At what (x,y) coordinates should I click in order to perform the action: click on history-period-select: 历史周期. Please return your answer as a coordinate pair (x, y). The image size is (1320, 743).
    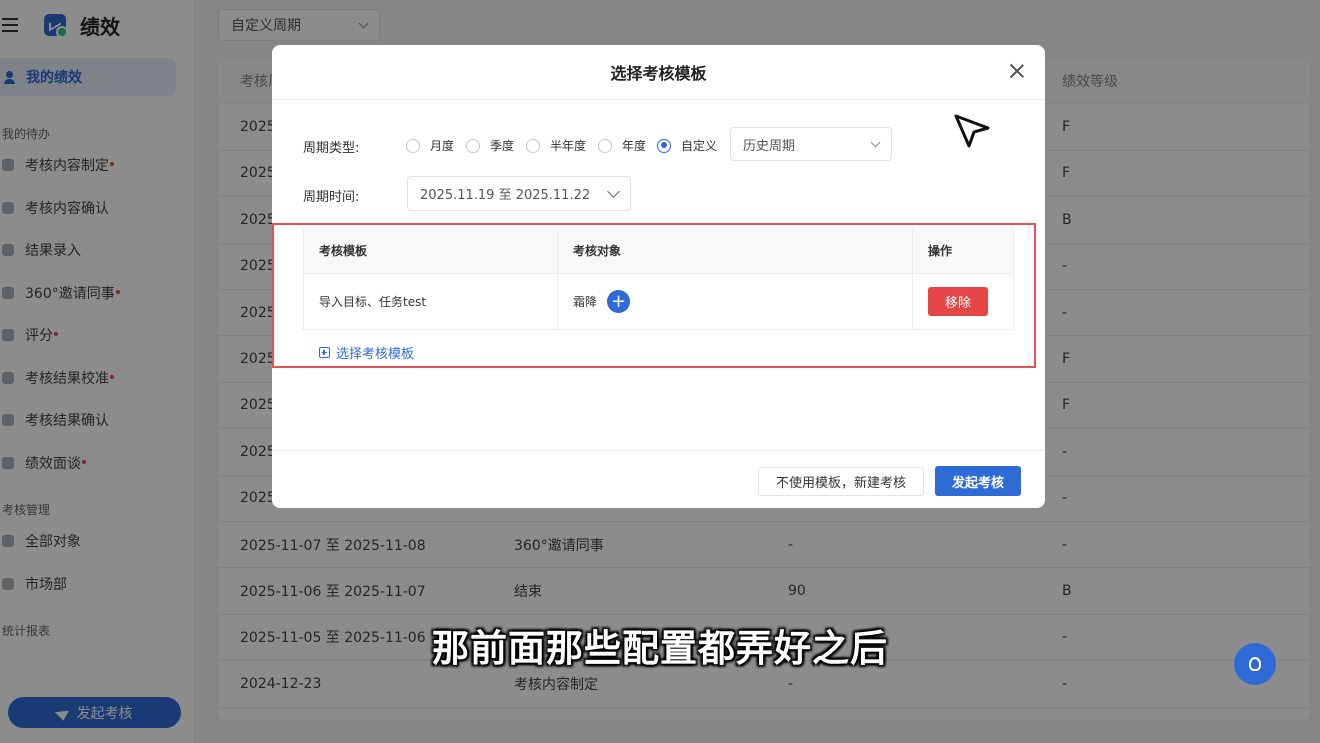
    Looking at the image, I should click on (811, 144).